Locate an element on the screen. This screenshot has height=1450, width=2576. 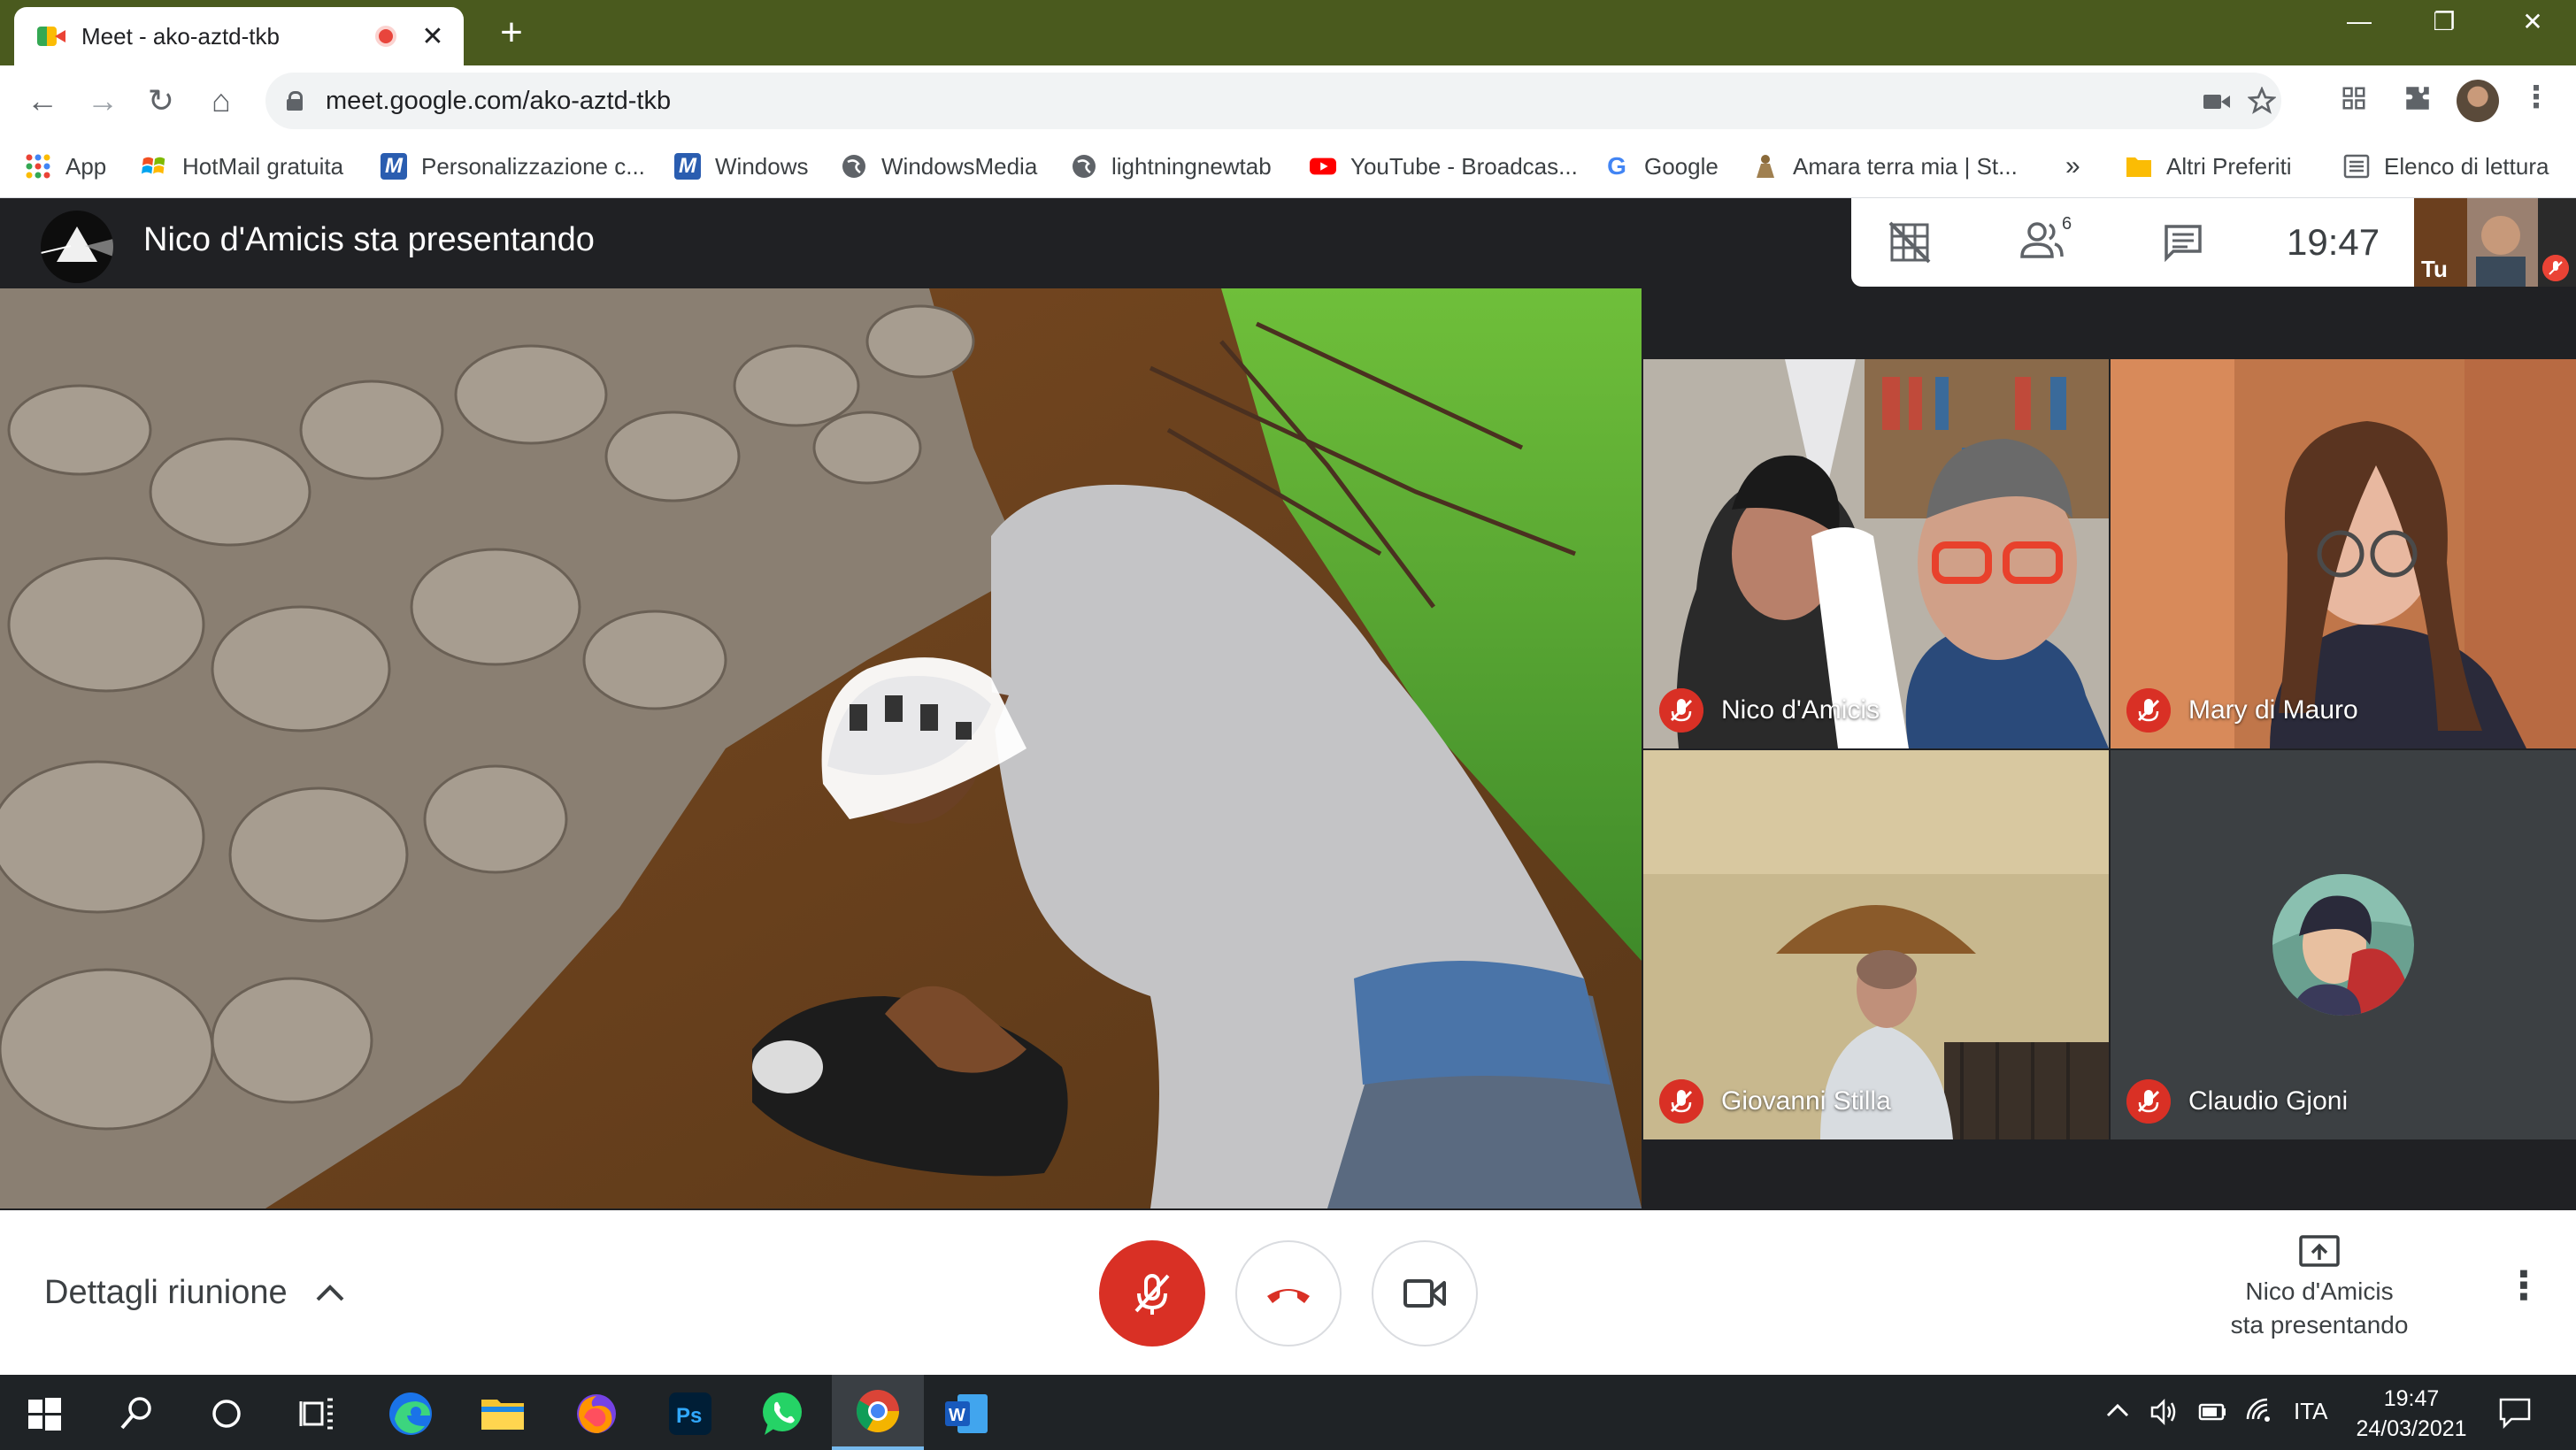
windows-flag-icon is located at coordinates (153, 165).